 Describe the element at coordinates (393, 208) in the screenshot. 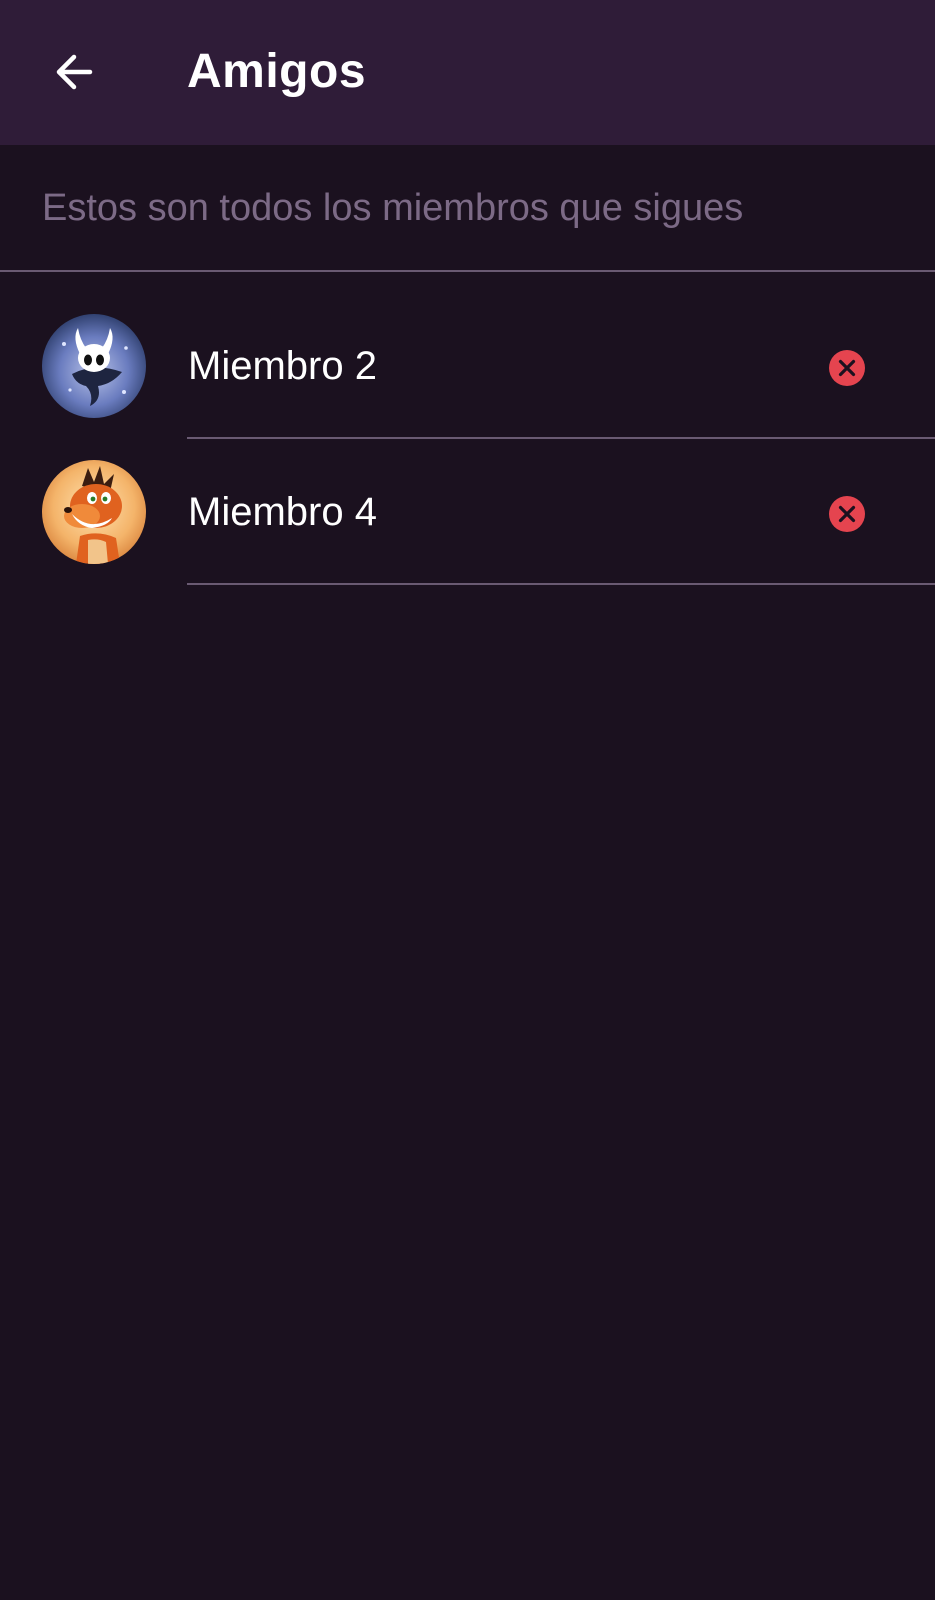

I see `page-subtitle: Estos son todos los miembros que sigues` at that location.